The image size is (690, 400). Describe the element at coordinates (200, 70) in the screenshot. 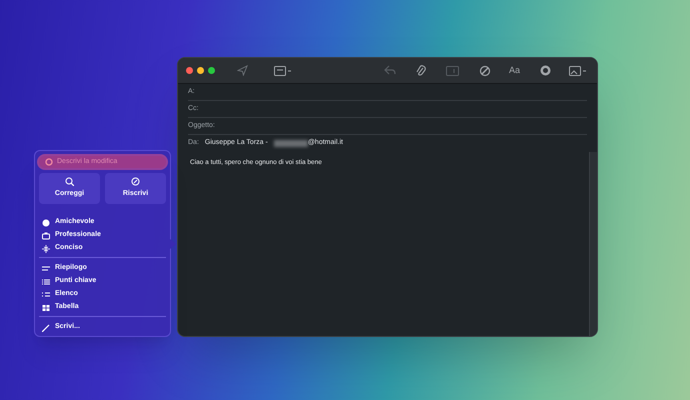

I see `minimize-button` at that location.